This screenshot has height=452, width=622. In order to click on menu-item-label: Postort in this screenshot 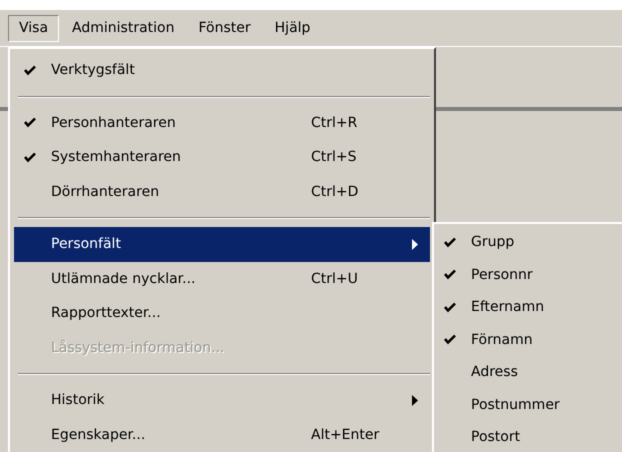, I will do `click(495, 437)`.